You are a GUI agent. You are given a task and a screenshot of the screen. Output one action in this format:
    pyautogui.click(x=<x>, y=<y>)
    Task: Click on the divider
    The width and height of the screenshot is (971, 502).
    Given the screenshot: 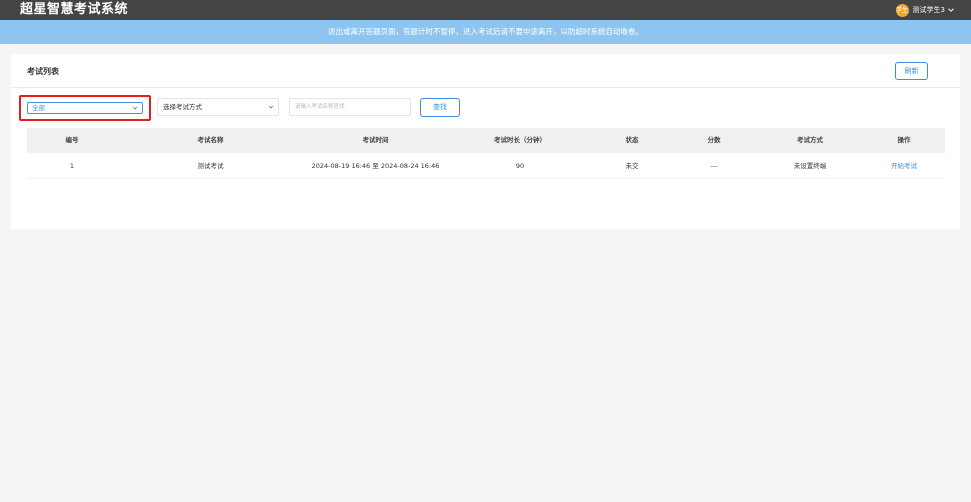 What is the action you would take?
    pyautogui.click(x=485, y=87)
    